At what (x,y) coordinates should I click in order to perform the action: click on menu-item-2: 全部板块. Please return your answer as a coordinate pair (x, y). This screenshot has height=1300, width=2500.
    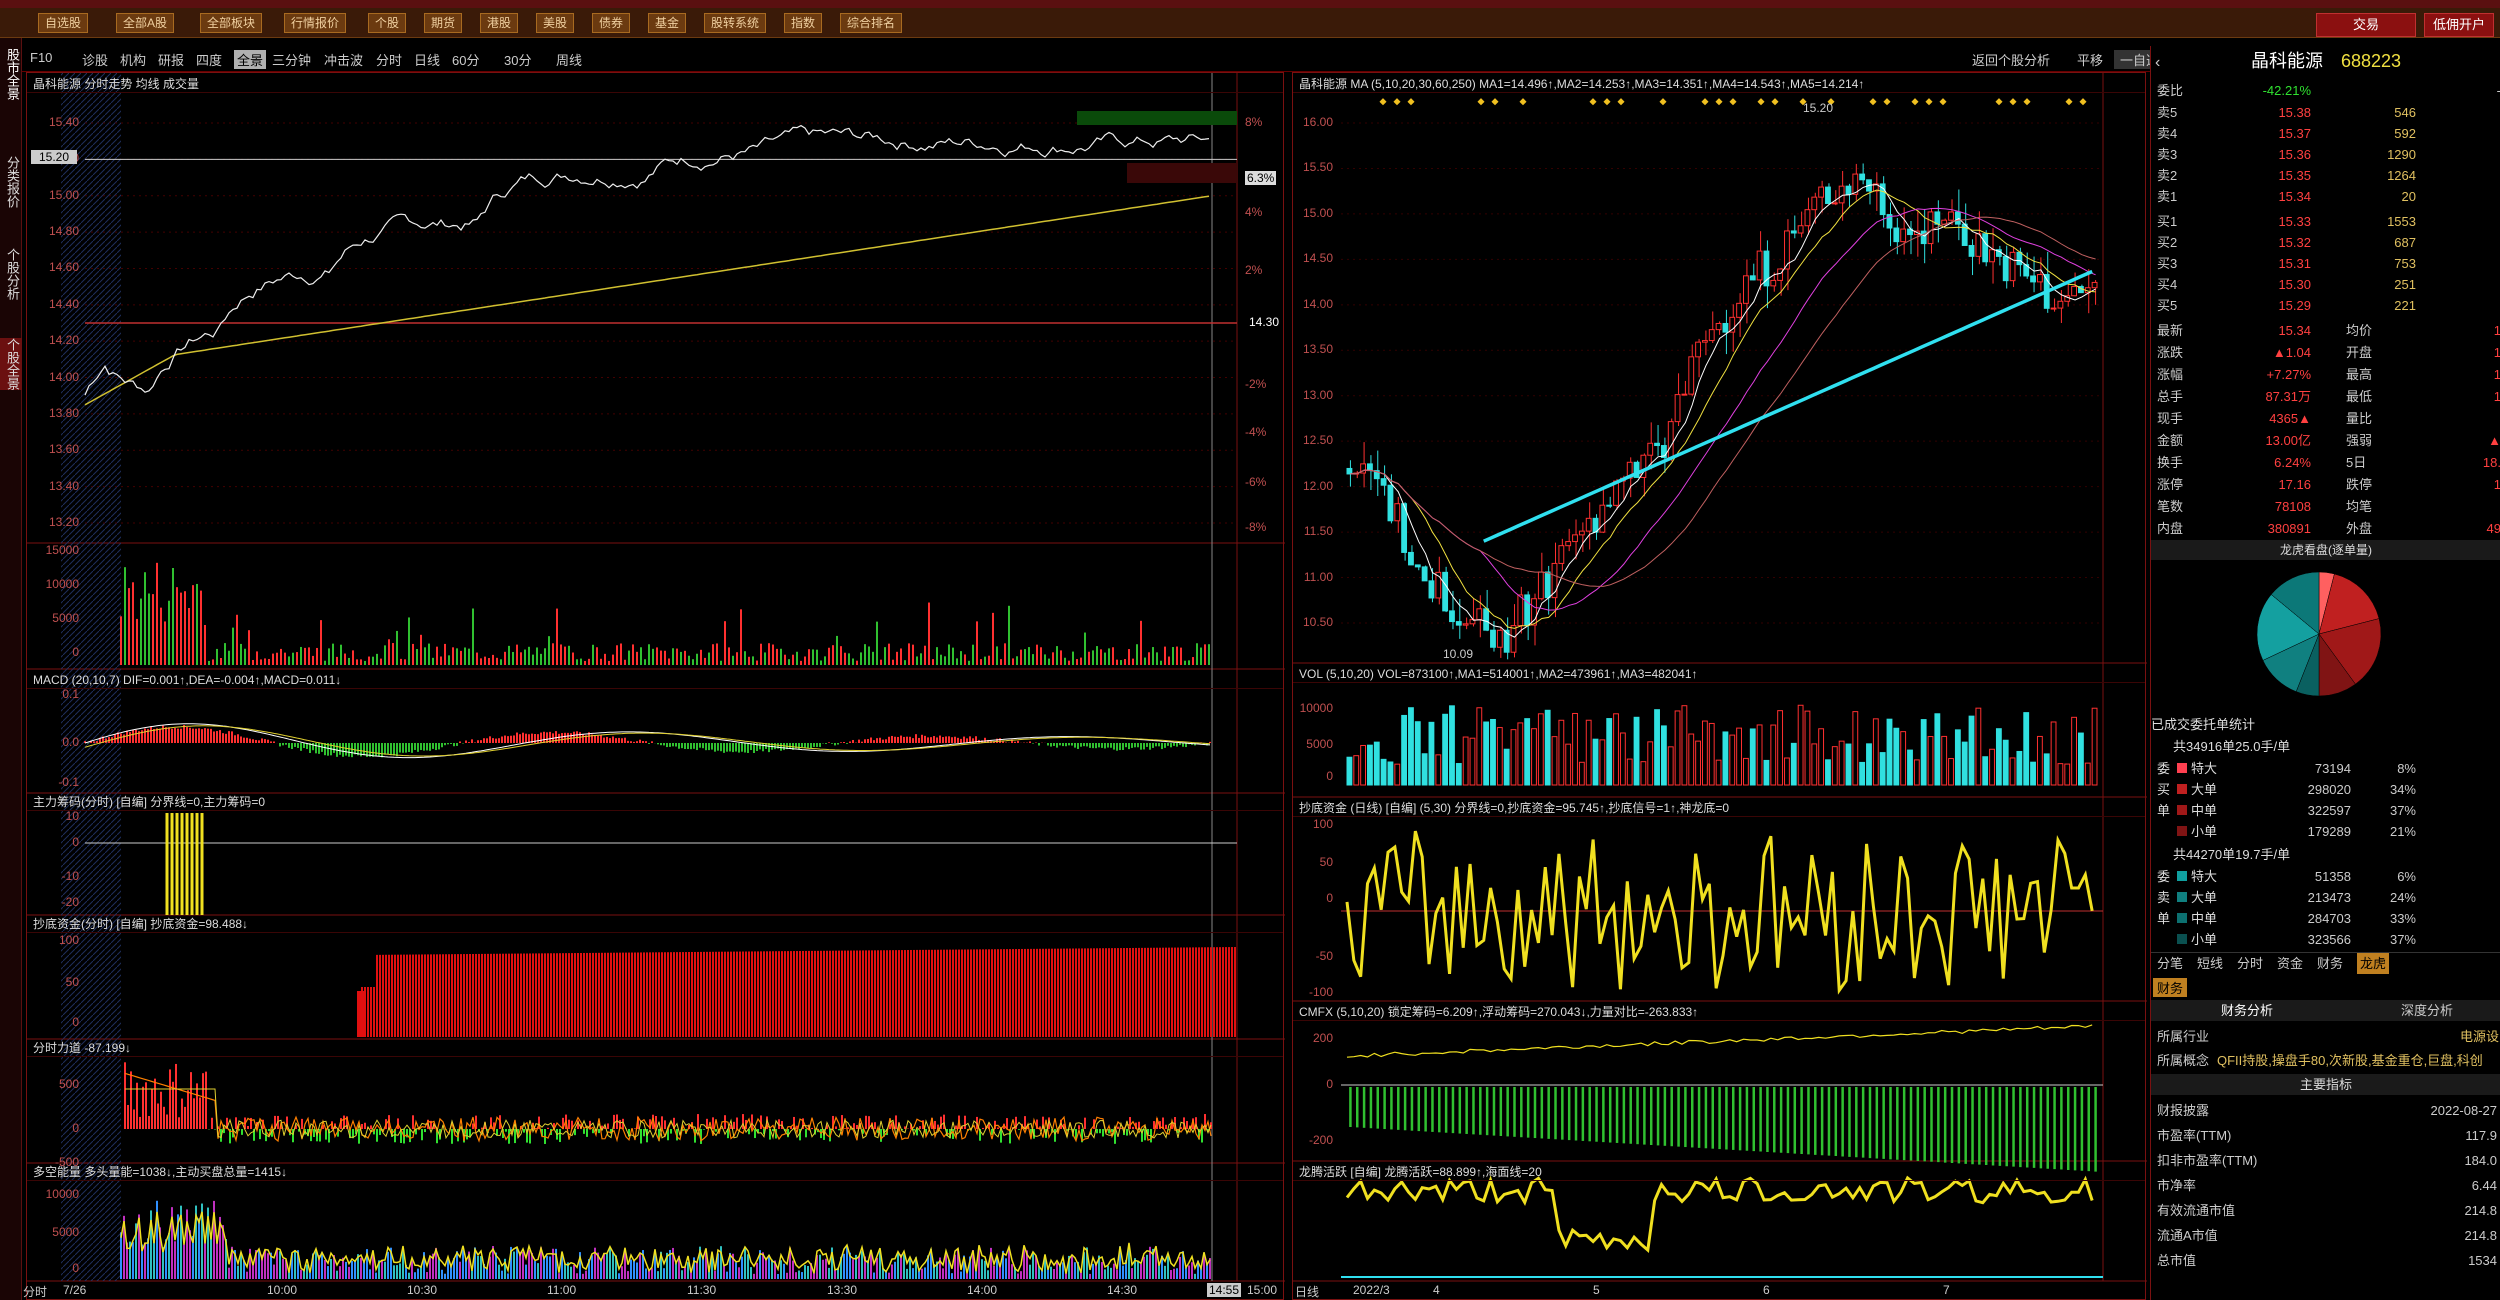
    Looking at the image, I should click on (231, 23).